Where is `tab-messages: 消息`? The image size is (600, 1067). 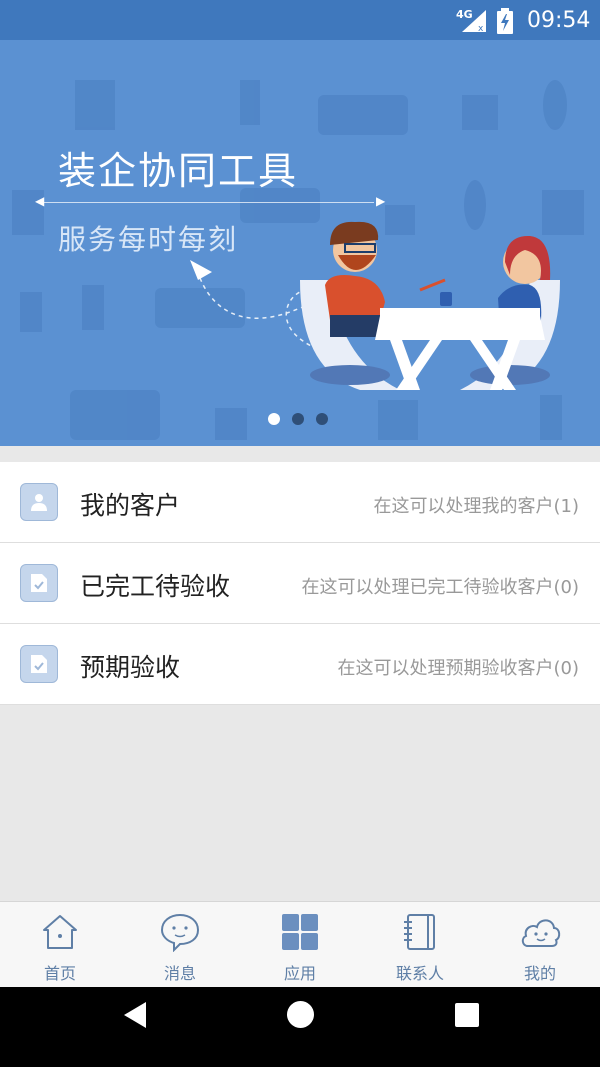 tab-messages: 消息 is located at coordinates (180, 945).